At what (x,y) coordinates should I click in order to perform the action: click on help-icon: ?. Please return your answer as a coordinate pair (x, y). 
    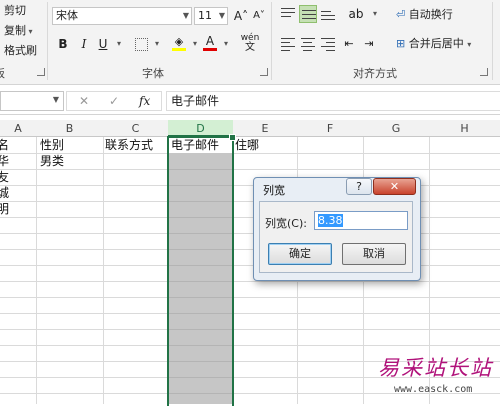
    Looking at the image, I should click on (359, 186).